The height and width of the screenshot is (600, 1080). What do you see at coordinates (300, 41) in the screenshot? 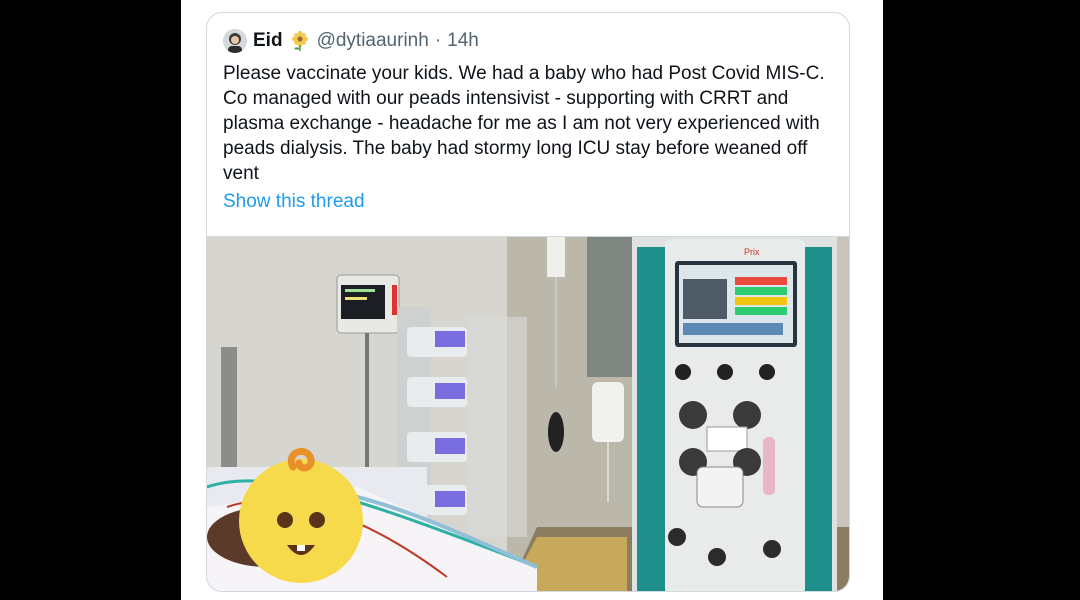
I see `sunflower-icon` at bounding box center [300, 41].